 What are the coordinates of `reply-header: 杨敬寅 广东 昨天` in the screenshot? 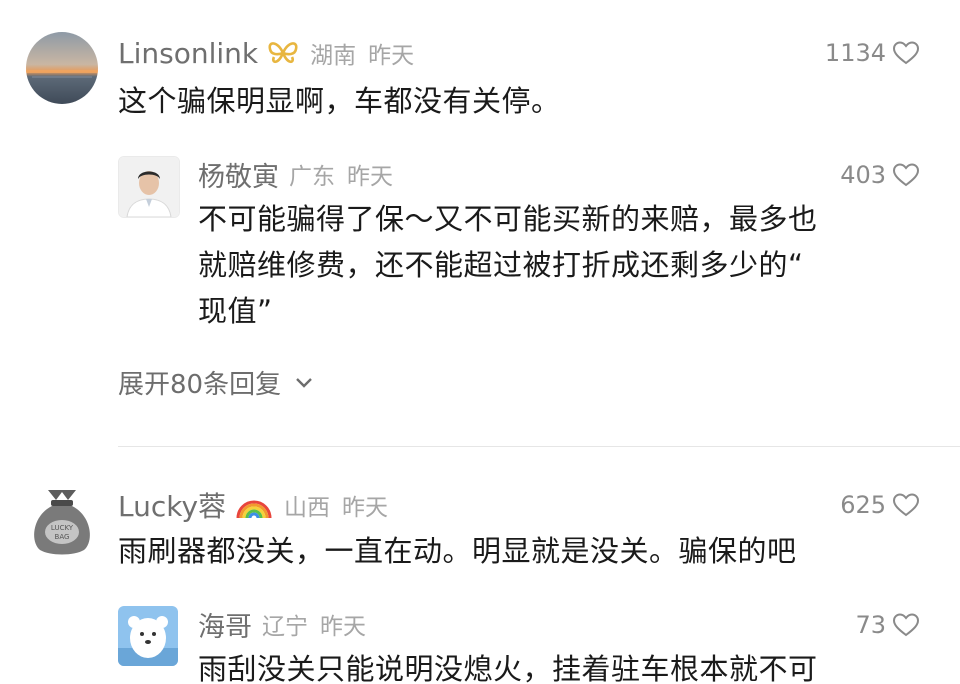 It's located at (295, 174).